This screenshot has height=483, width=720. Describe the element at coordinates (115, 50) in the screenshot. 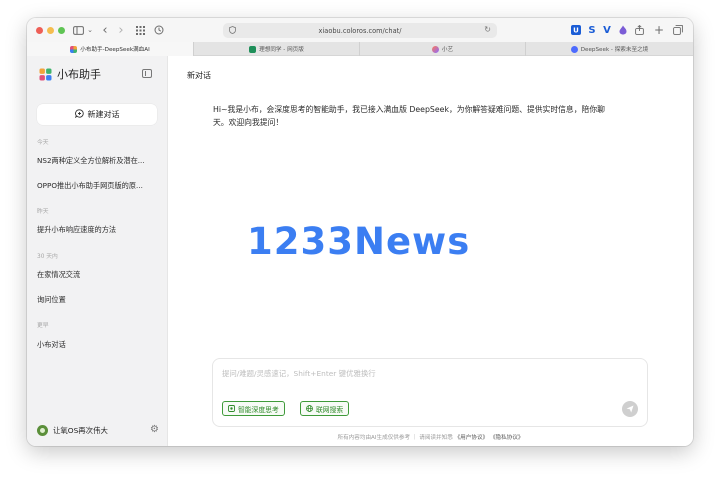

I see `tab-label: 小布助手-DeepSeek满血AI` at that location.